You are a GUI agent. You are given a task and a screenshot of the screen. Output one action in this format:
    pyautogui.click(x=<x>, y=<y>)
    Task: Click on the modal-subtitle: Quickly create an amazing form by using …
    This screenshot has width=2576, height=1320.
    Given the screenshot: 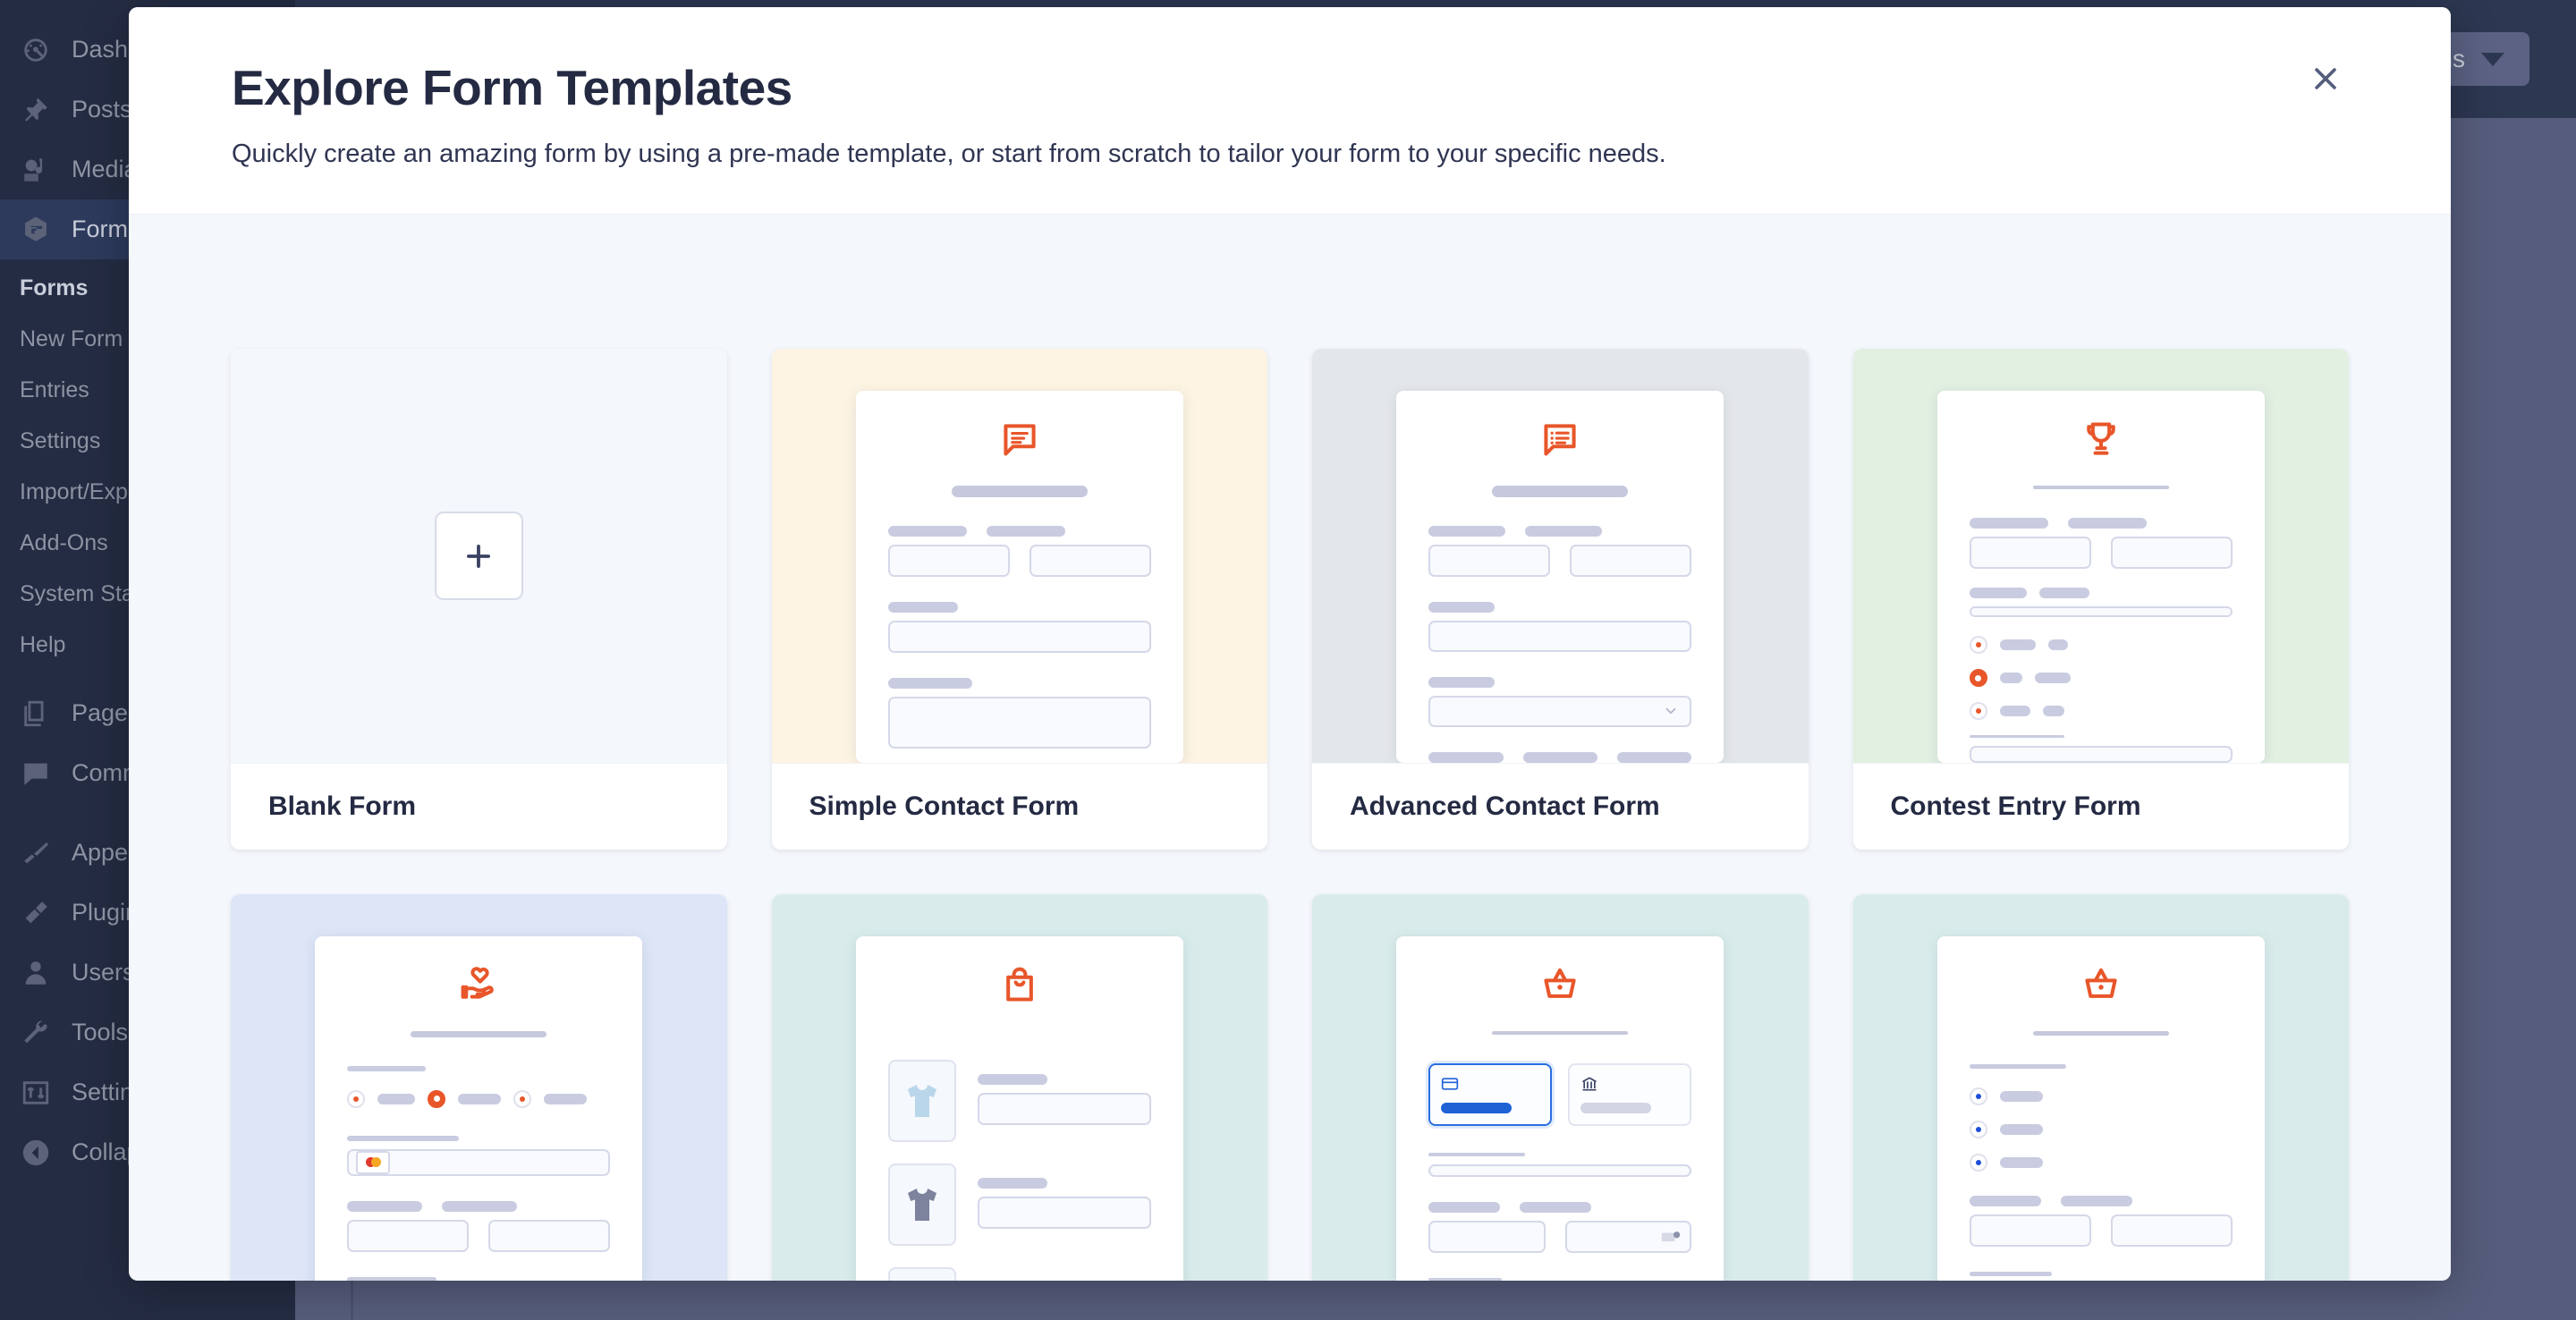 What is the action you would take?
    pyautogui.click(x=949, y=154)
    